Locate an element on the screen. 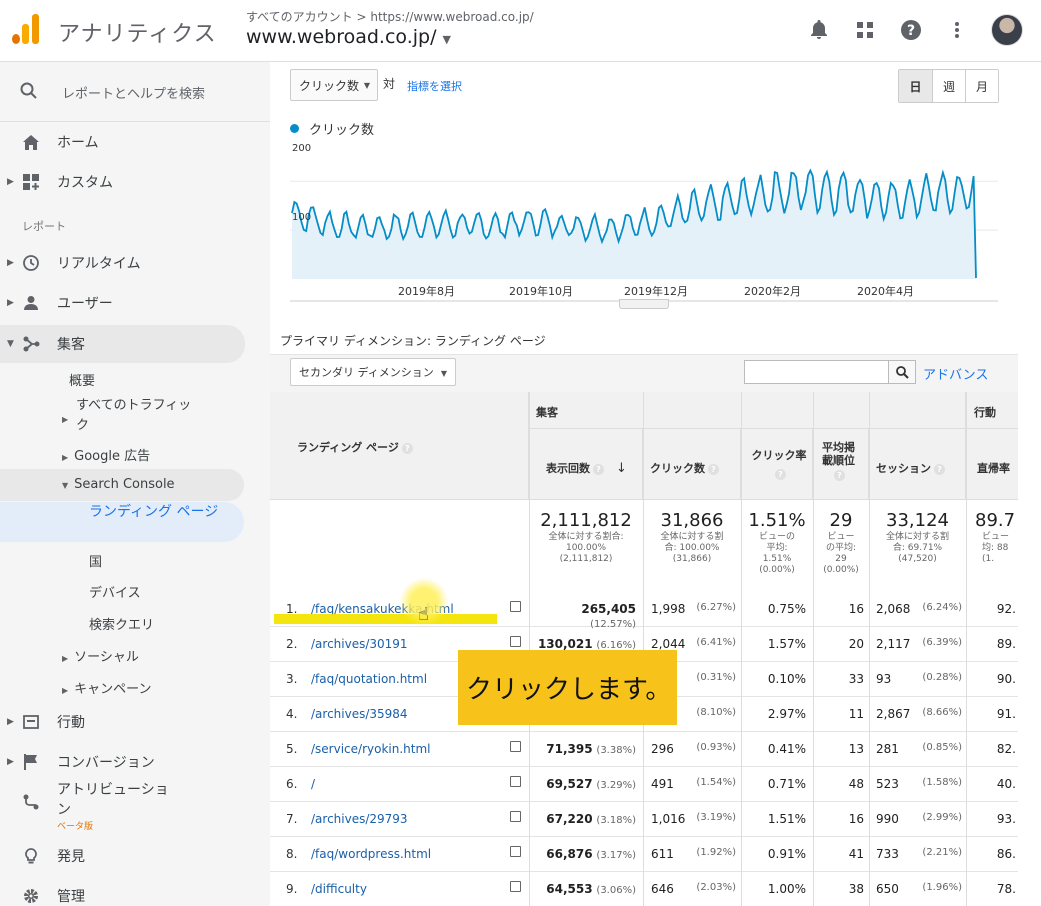  search-label: レポートとヘルプを検索 is located at coordinates (134, 94).